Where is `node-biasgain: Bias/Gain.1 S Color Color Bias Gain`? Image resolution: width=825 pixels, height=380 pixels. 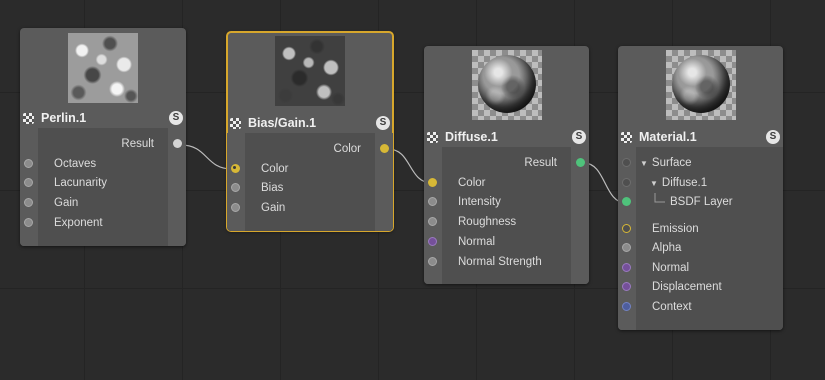
node-biasgain: Bias/Gain.1 S Color Color Bias Gain is located at coordinates (310, 131).